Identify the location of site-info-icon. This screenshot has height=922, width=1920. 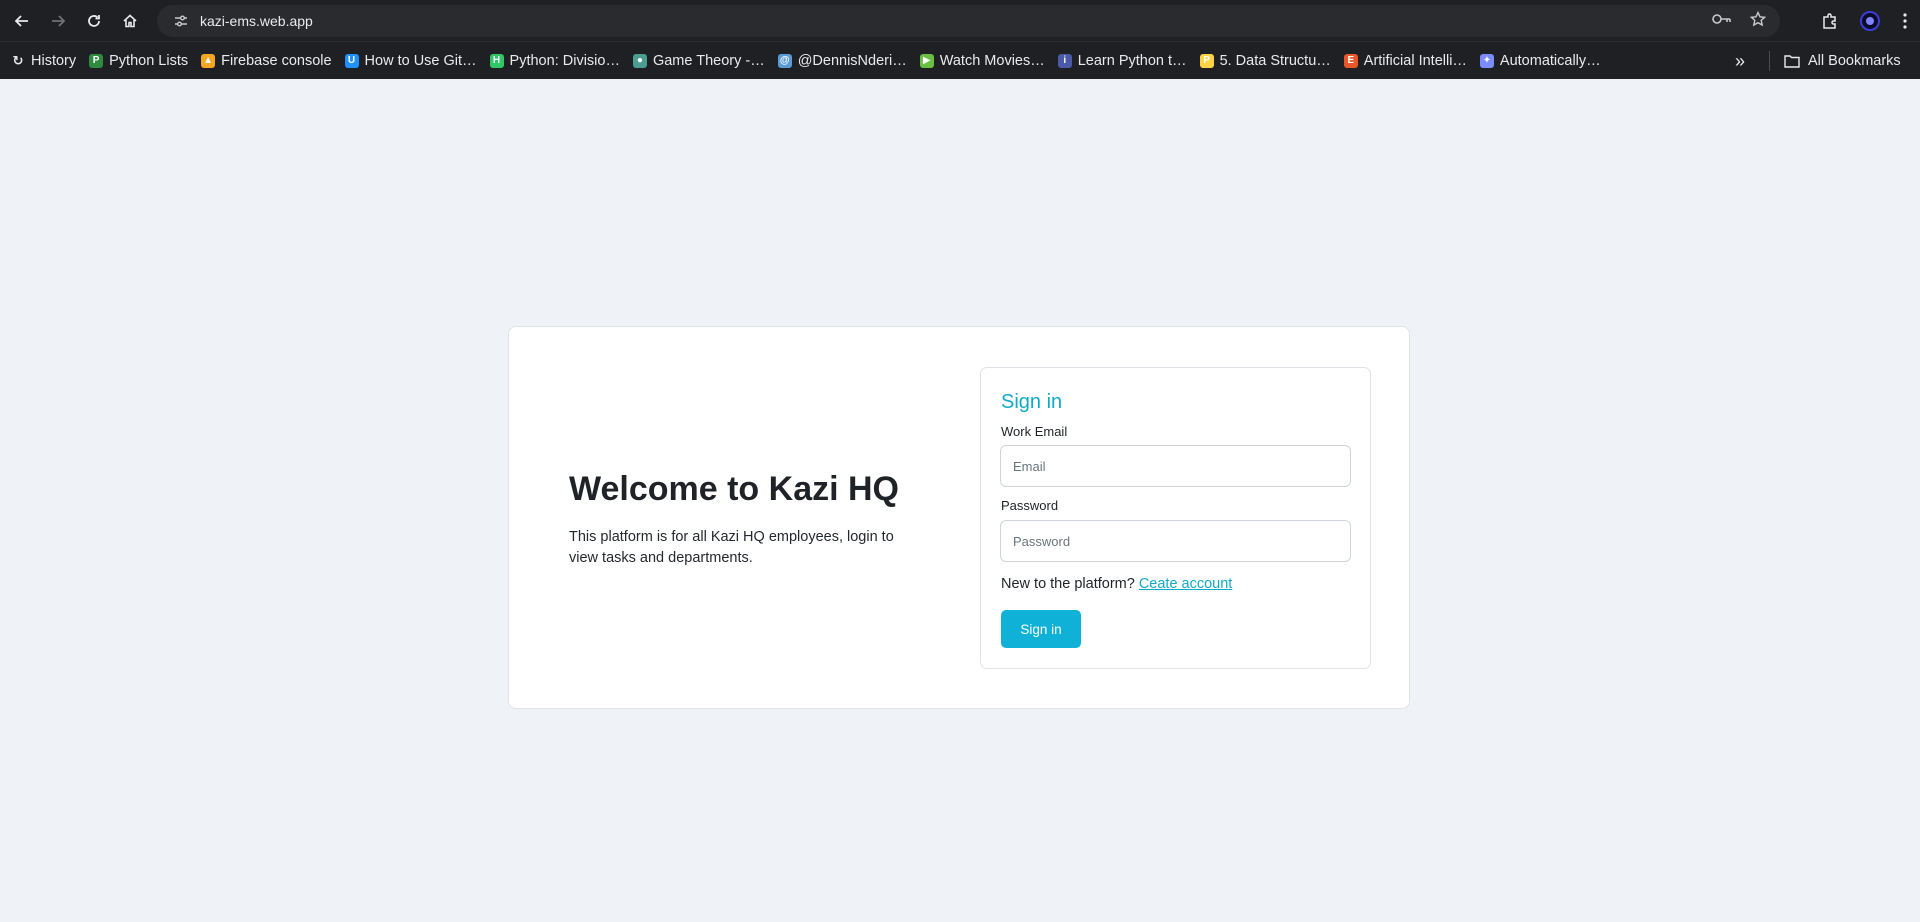
(181, 21).